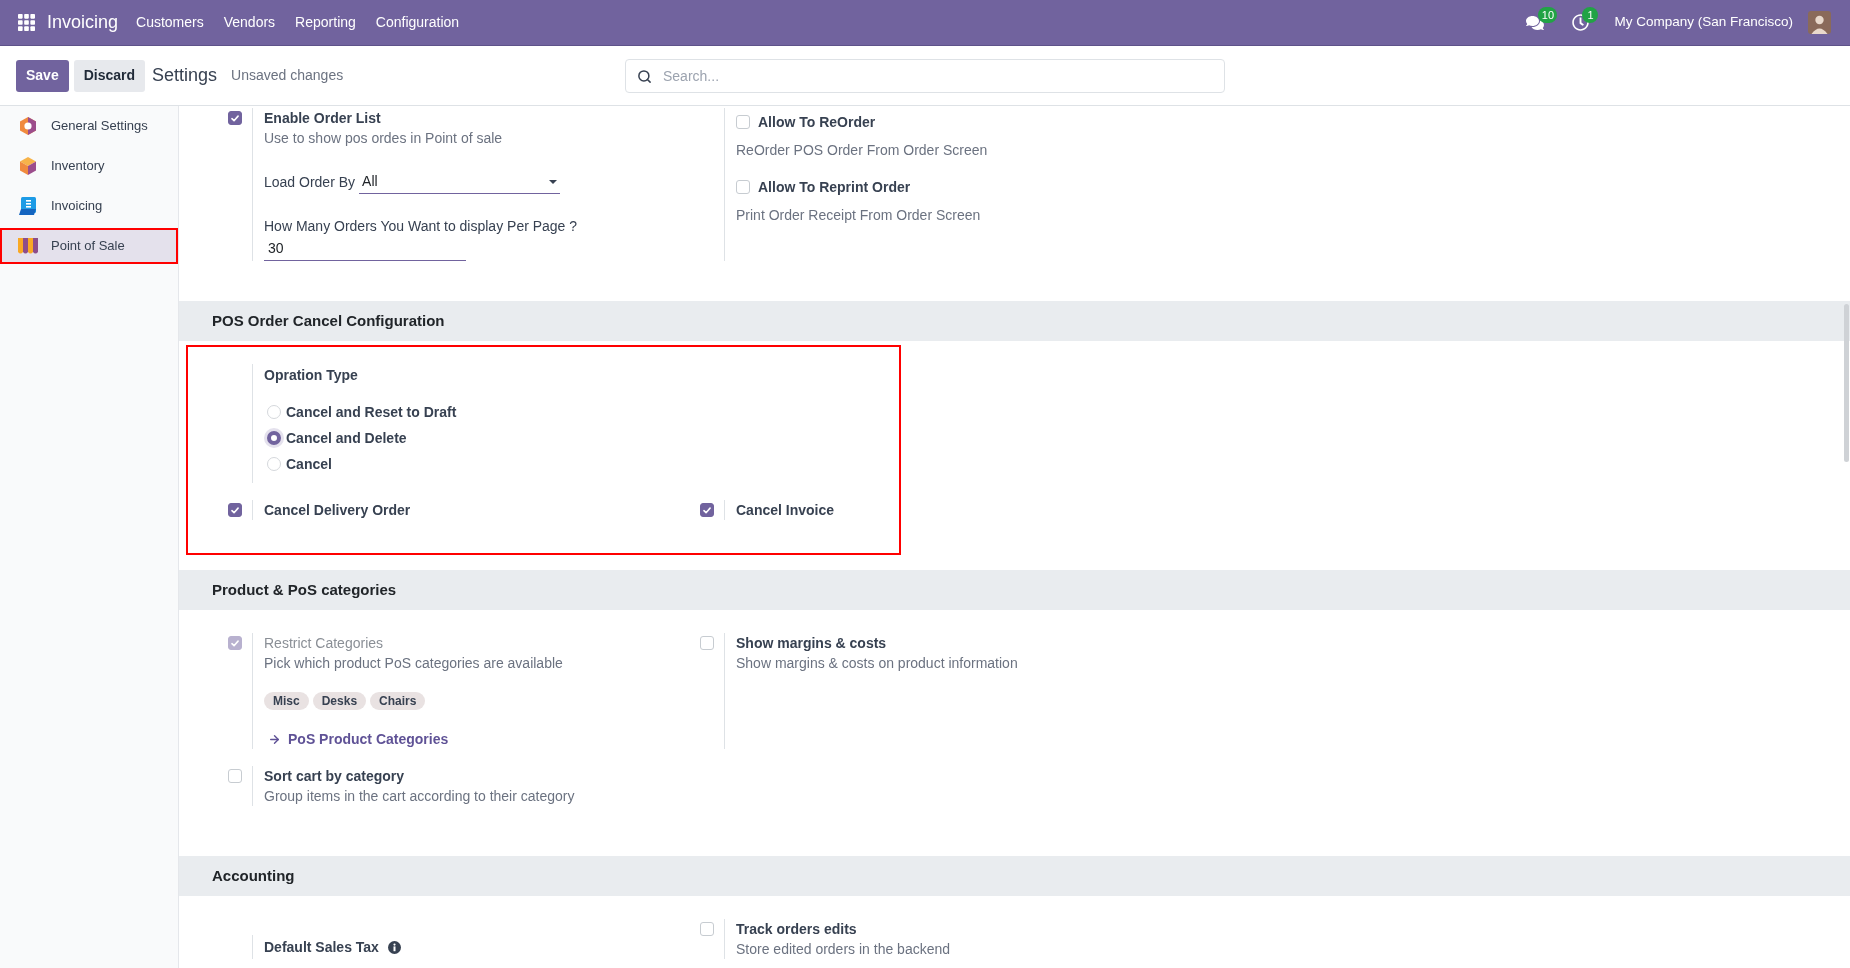 This screenshot has height=968, width=1850. Describe the element at coordinates (553, 181) in the screenshot. I see `caret-icon` at that location.